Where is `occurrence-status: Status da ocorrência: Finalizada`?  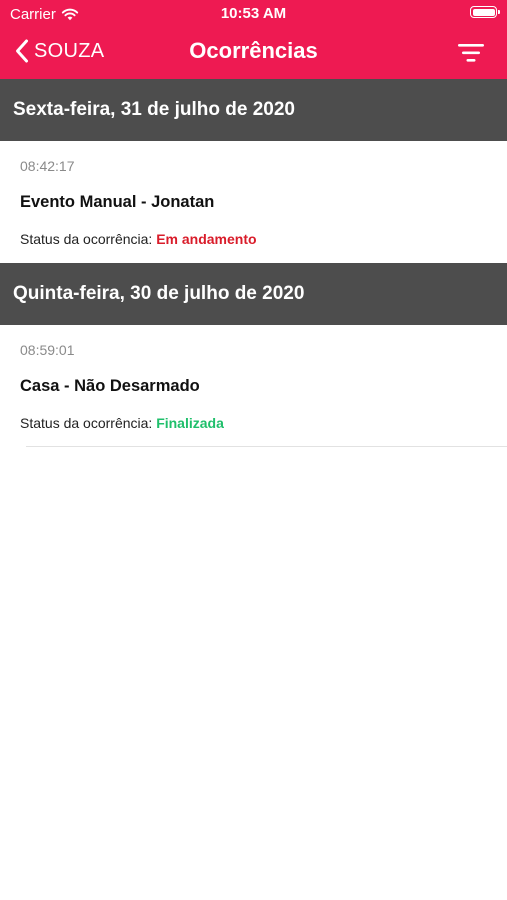 occurrence-status: Status da ocorrência: Finalizada is located at coordinates (122, 423).